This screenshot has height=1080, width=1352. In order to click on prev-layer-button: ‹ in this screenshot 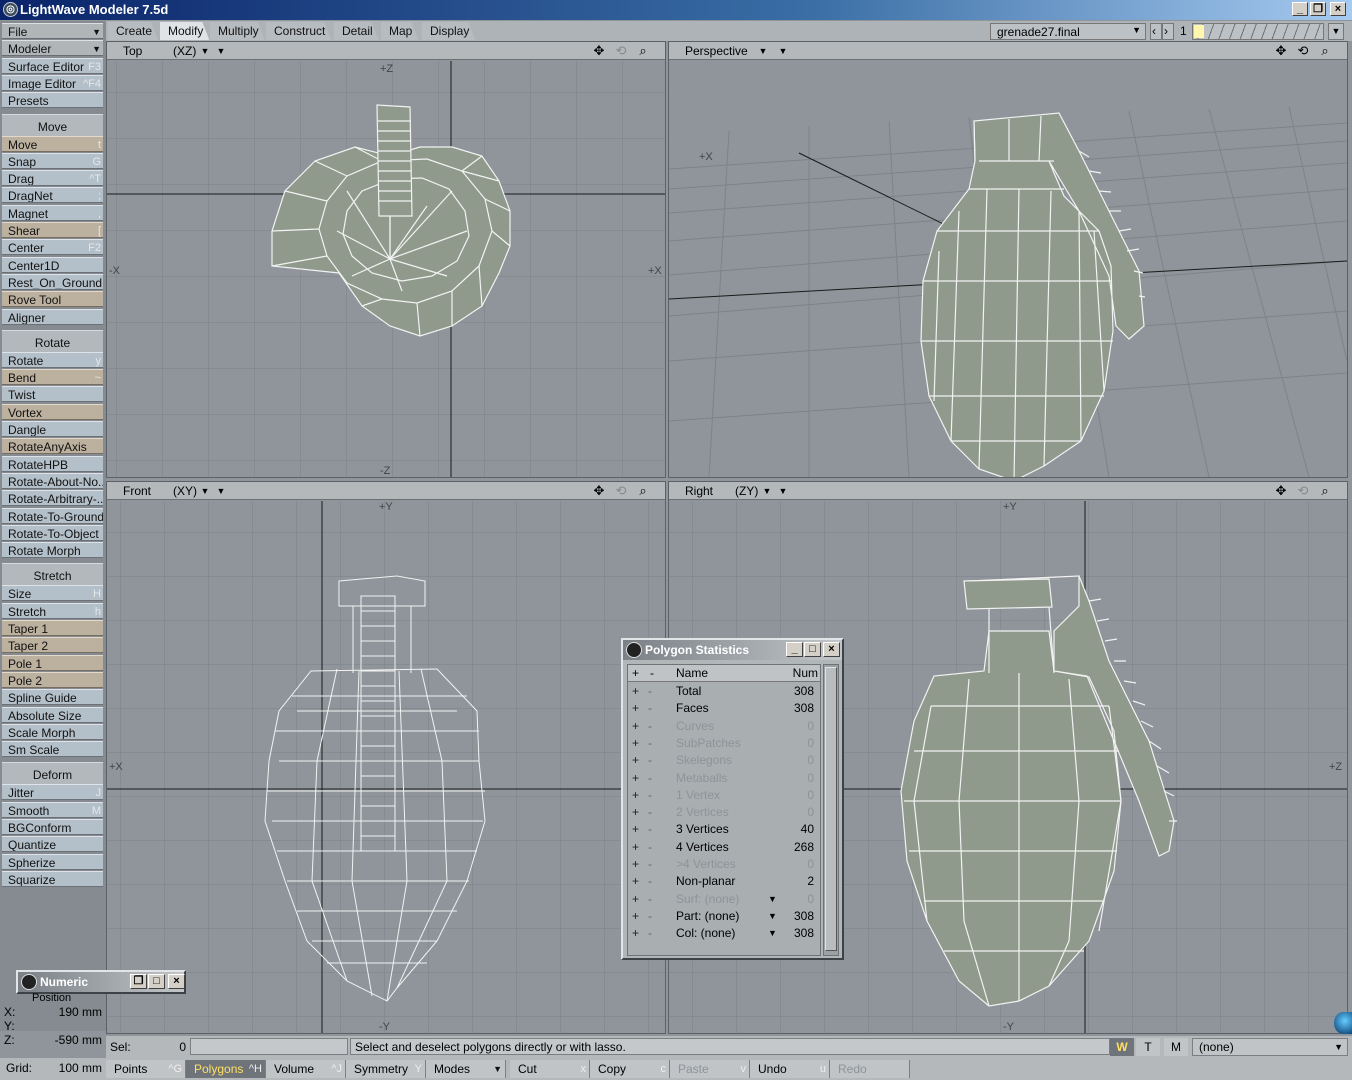, I will do `click(1156, 31)`.